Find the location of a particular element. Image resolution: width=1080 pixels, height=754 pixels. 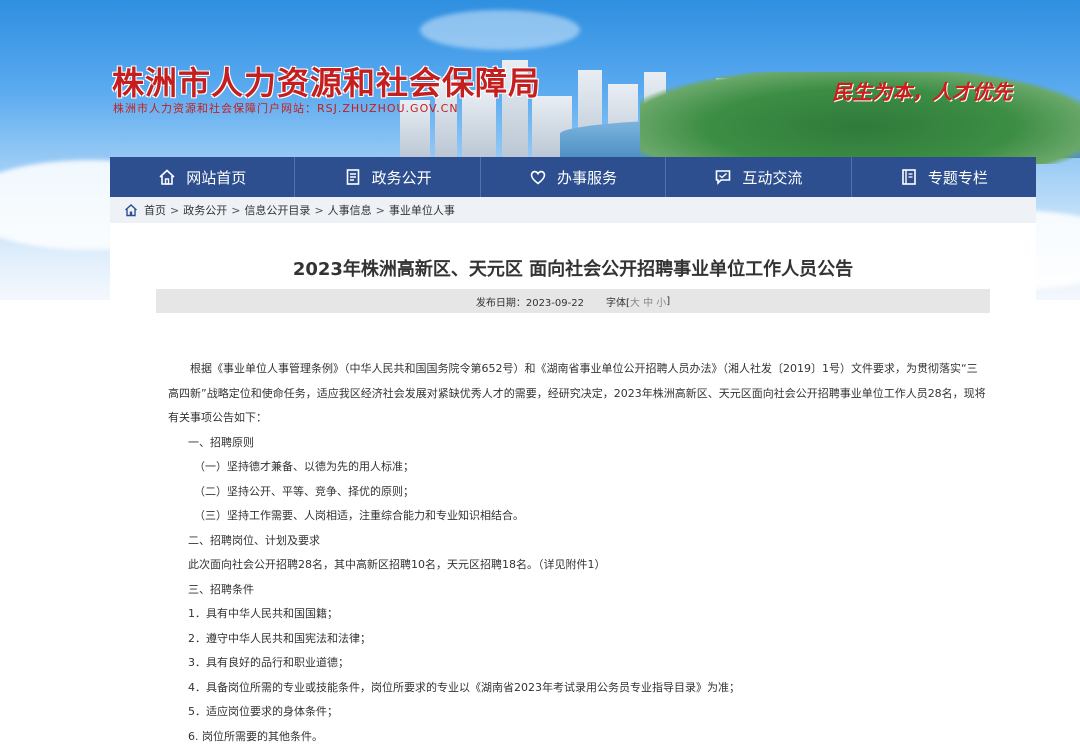

breadcrumb-personnel-info: 人事信息 is located at coordinates (350, 210).